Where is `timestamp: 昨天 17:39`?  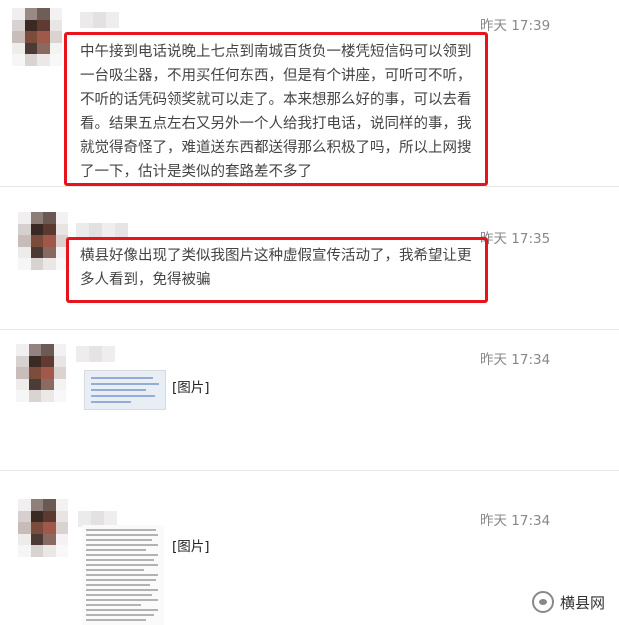
timestamp: 昨天 17:39 is located at coordinates (515, 26).